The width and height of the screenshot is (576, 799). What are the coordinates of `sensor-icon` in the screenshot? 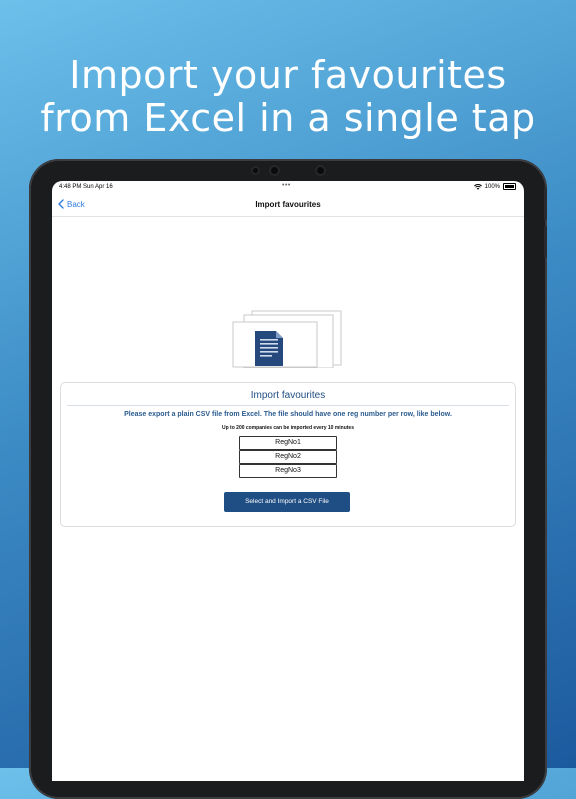 It's located at (255, 170).